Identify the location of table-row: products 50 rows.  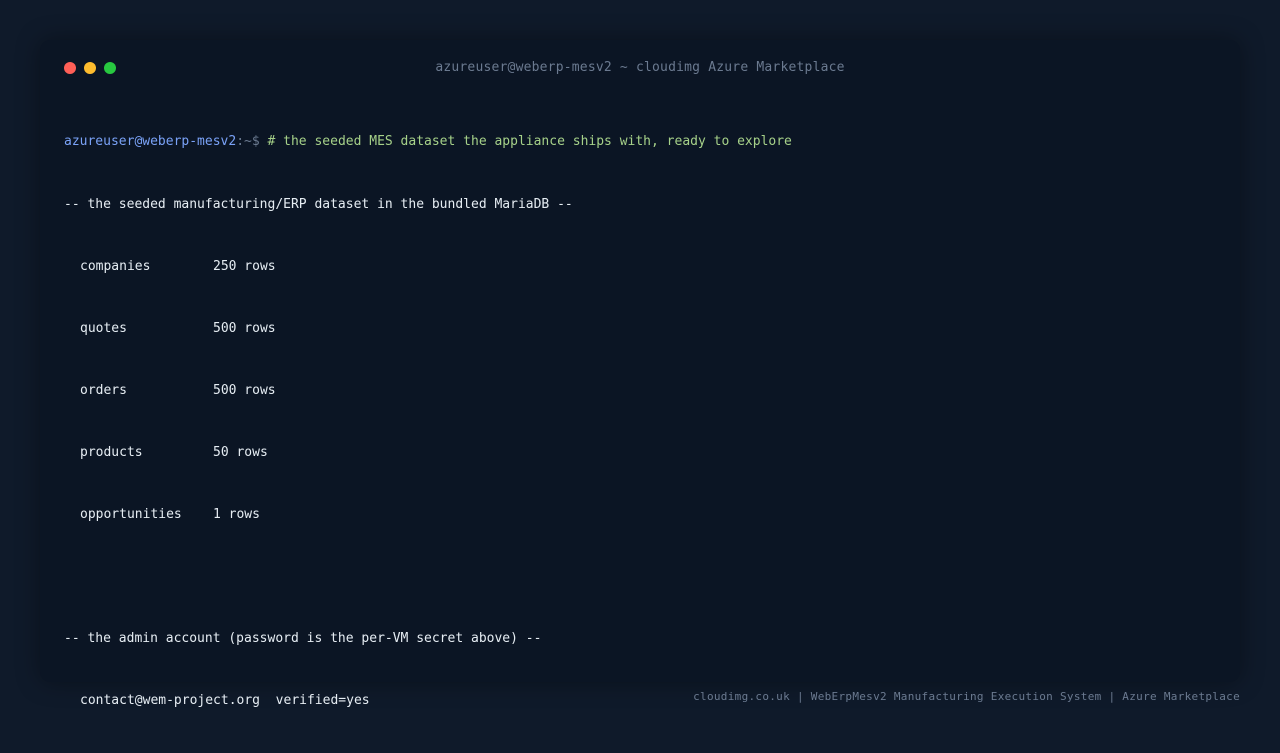
(640, 453).